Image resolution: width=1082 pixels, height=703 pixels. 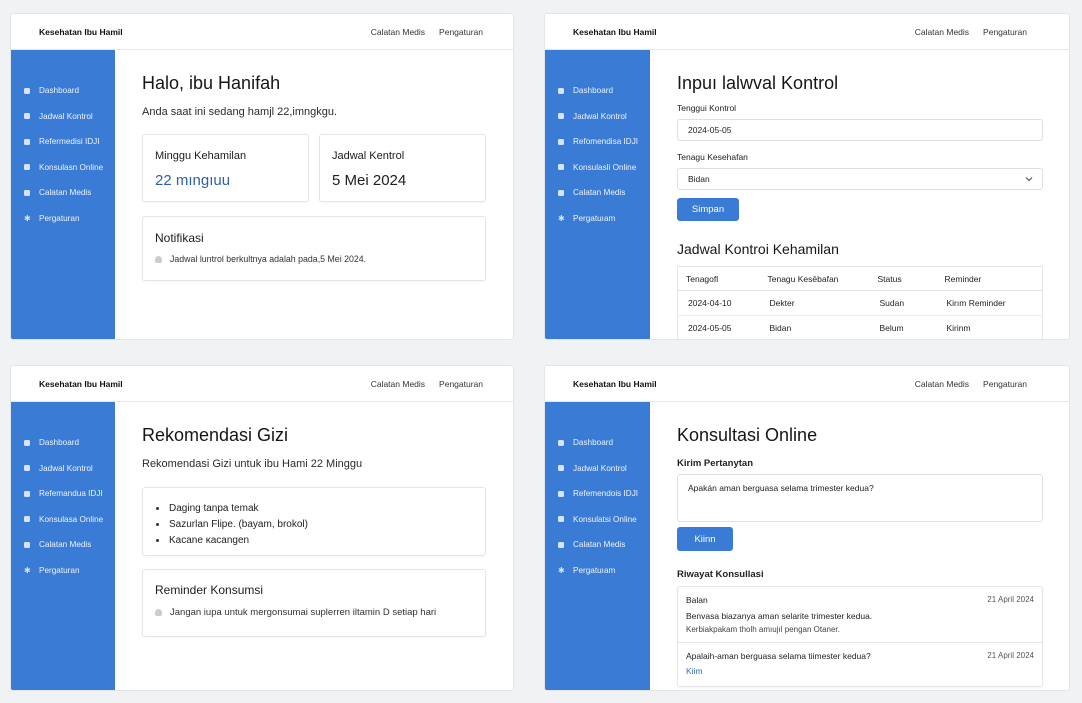 What do you see at coordinates (209, 590) in the screenshot?
I see `reminder-title: Reminder Konsumsi` at bounding box center [209, 590].